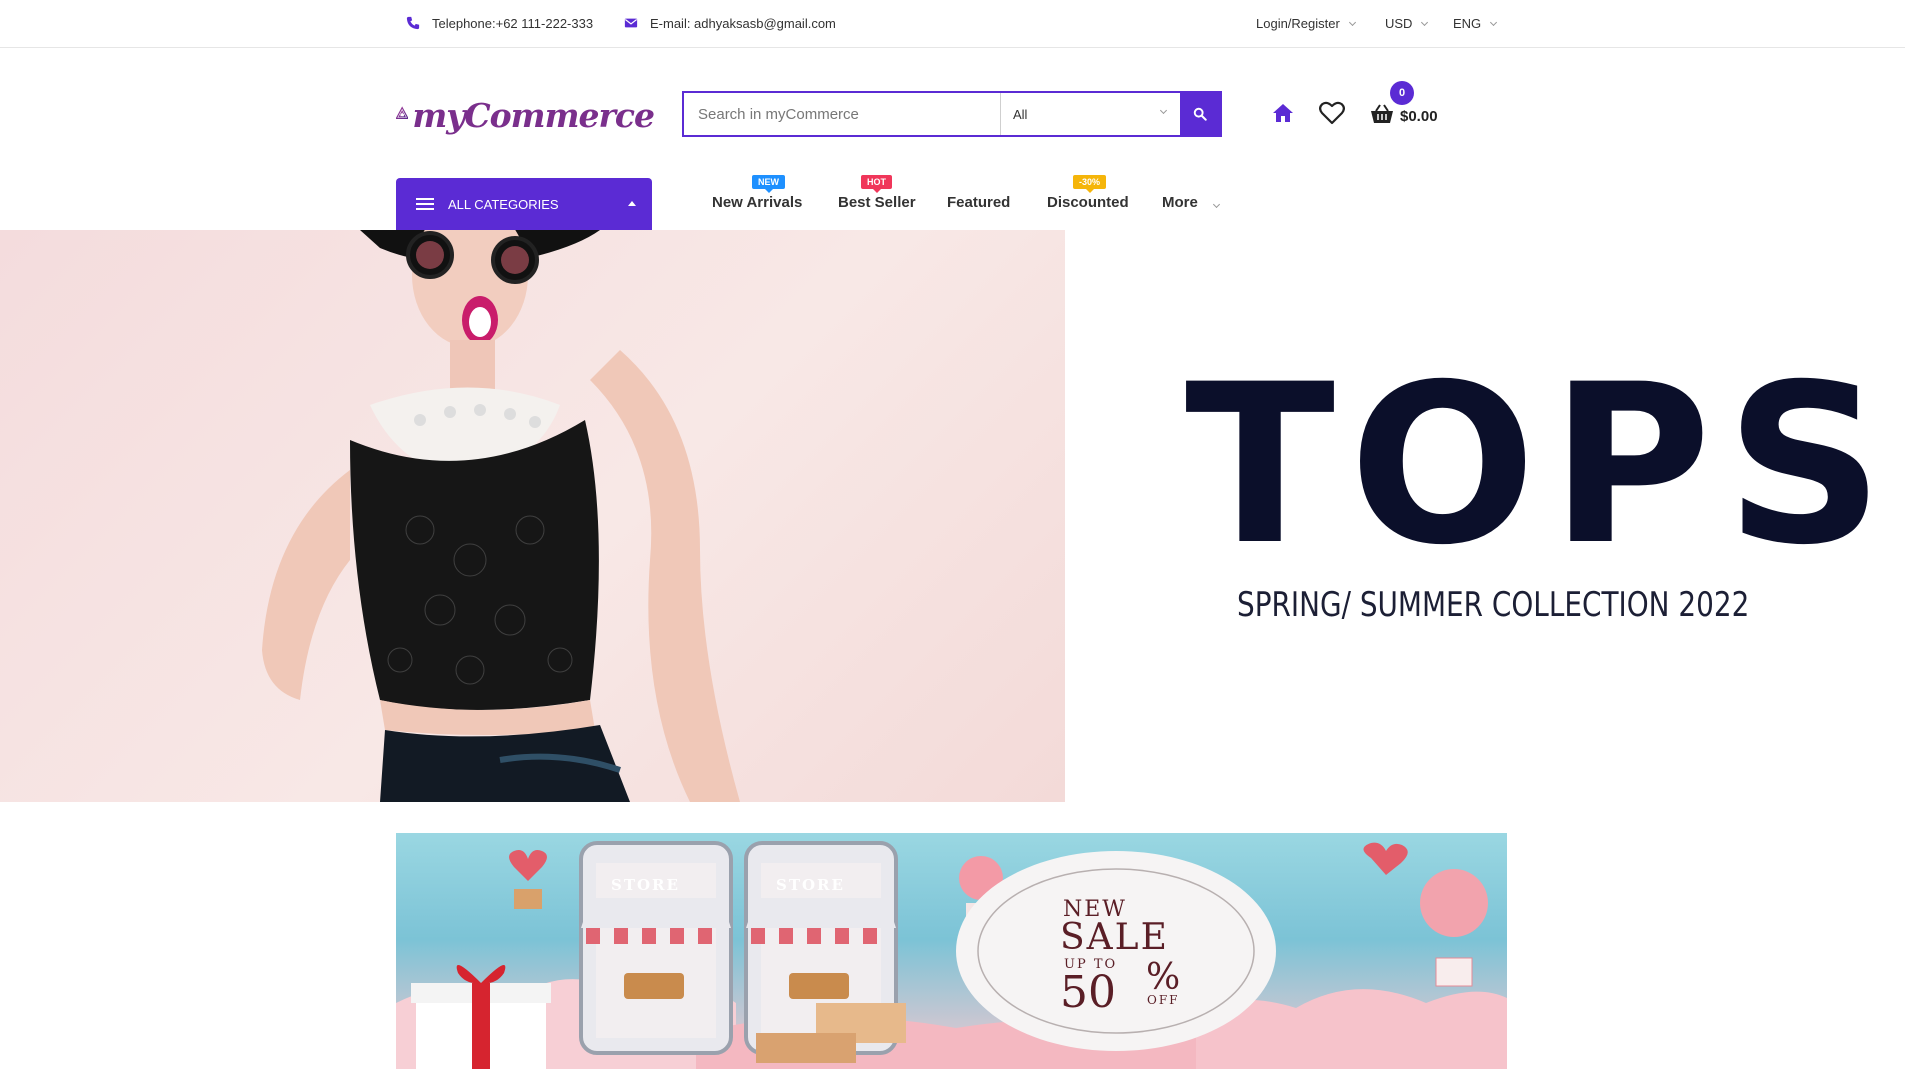 The height and width of the screenshot is (1079, 1905). I want to click on email-contact: E-mail: adhyaksasb@gmail.com, so click(730, 23).